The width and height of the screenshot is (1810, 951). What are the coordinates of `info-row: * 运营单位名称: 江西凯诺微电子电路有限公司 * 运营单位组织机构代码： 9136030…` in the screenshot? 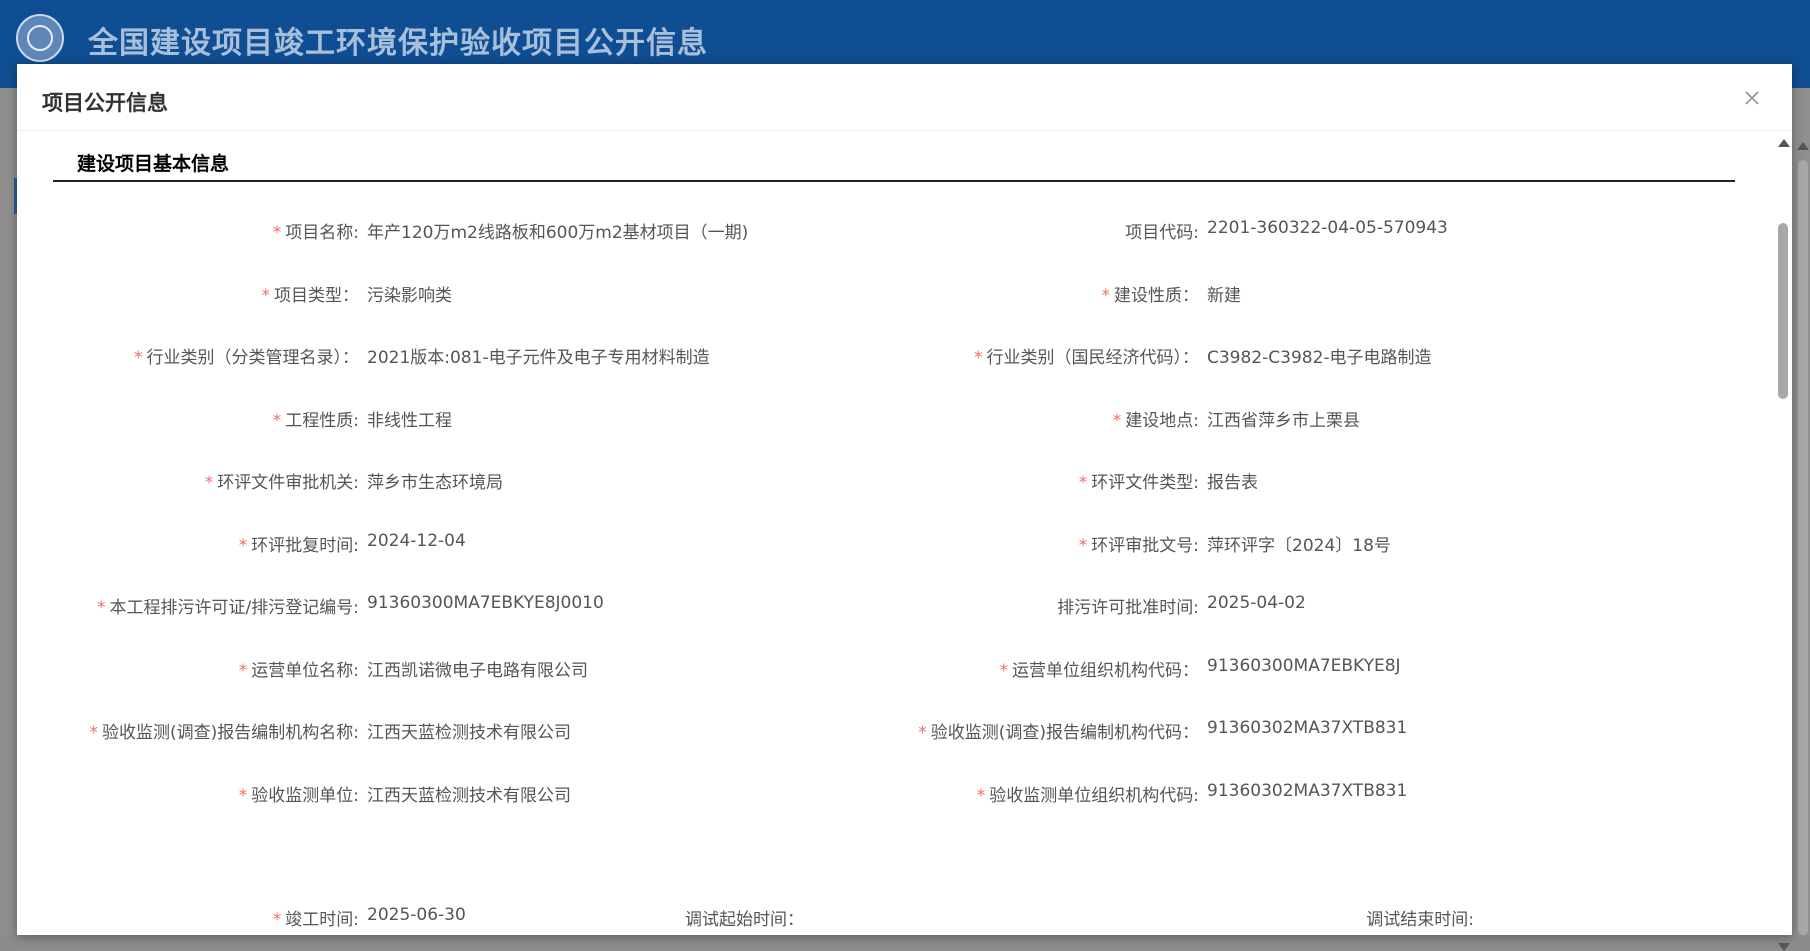 It's located at (867, 667).